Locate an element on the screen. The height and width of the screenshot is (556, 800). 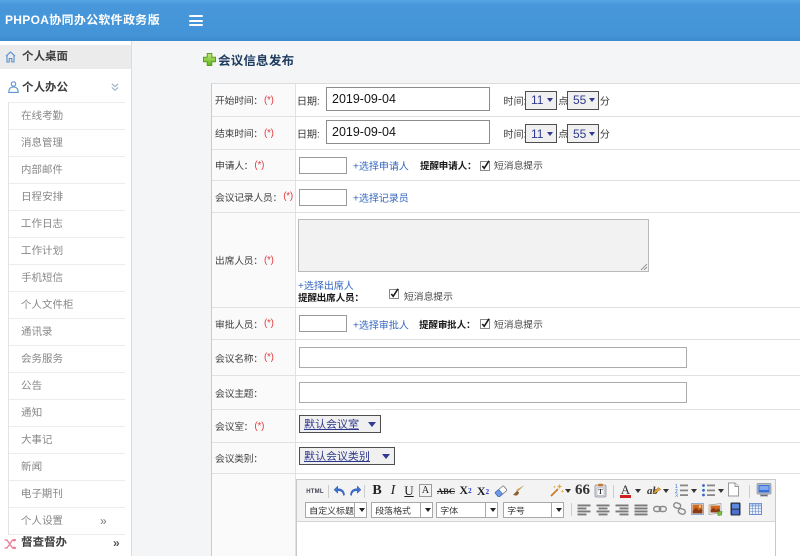
svg-text: T is located at coordinates (600, 492).